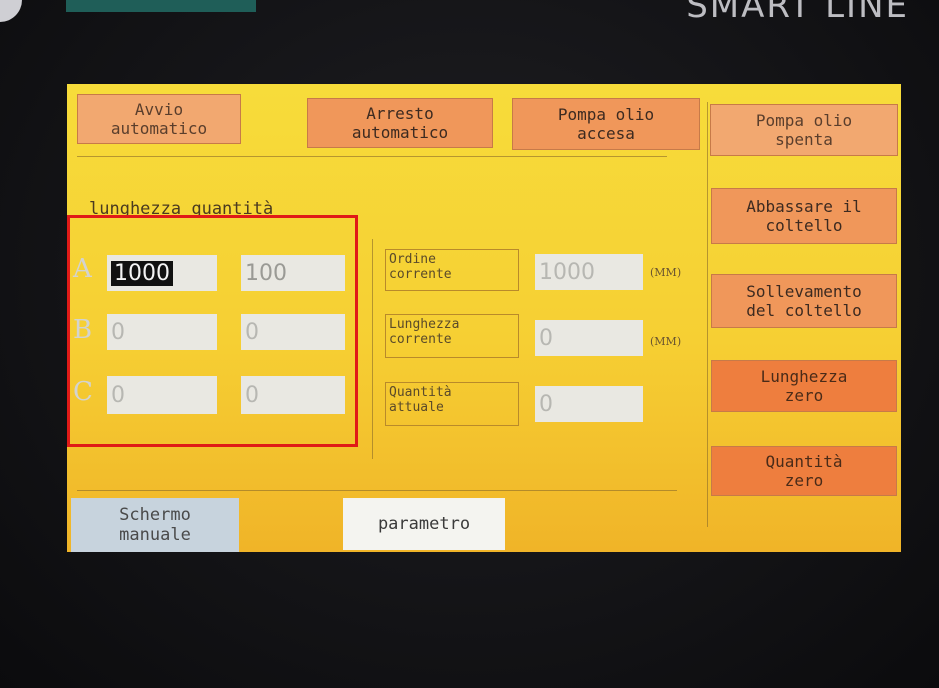 Image resolution: width=939 pixels, height=688 pixels. What do you see at coordinates (162, 332) in the screenshot?
I see `row-b-length-field: 0` at bounding box center [162, 332].